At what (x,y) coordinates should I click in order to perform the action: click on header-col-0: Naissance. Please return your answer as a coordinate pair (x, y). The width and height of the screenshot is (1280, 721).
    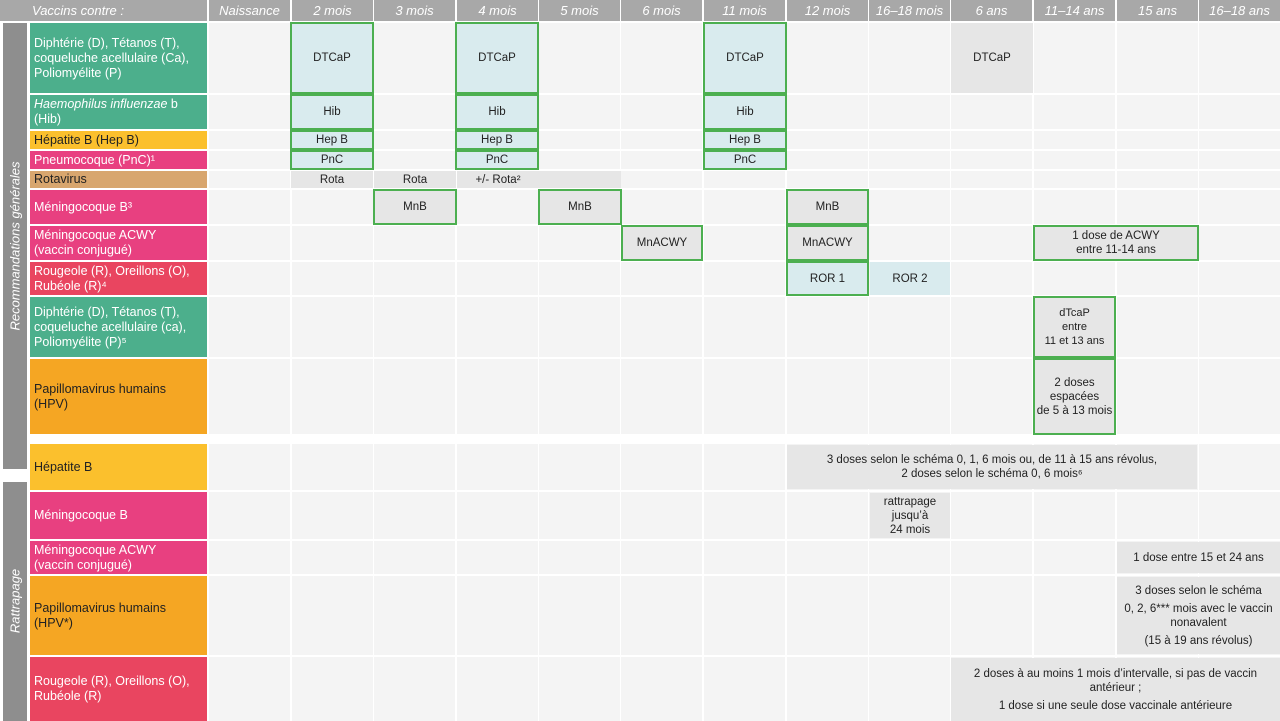
    Looking at the image, I should click on (249, 10).